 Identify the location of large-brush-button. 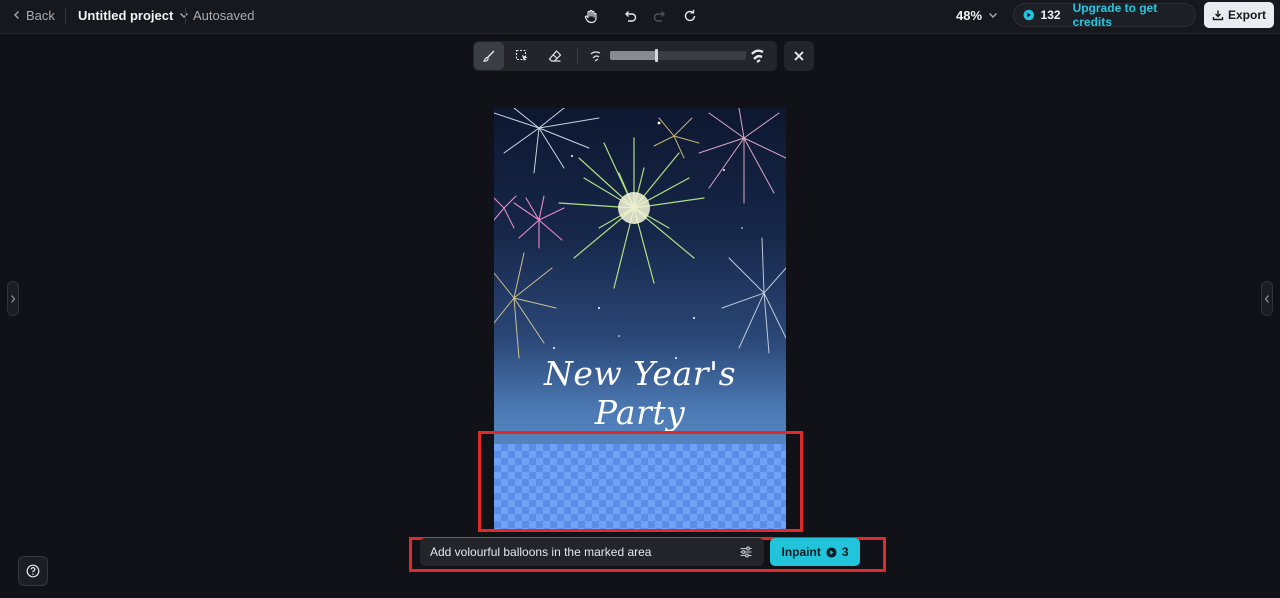
(758, 56).